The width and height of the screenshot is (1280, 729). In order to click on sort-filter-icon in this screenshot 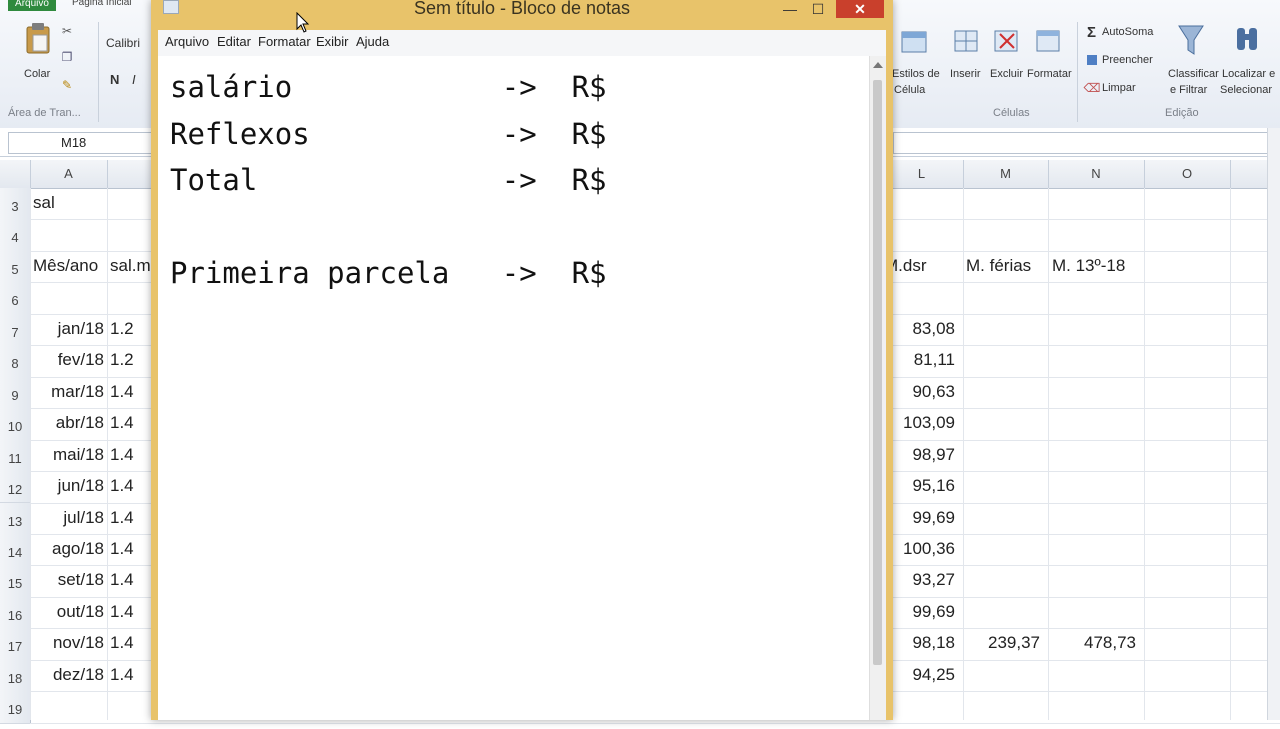, I will do `click(1191, 41)`.